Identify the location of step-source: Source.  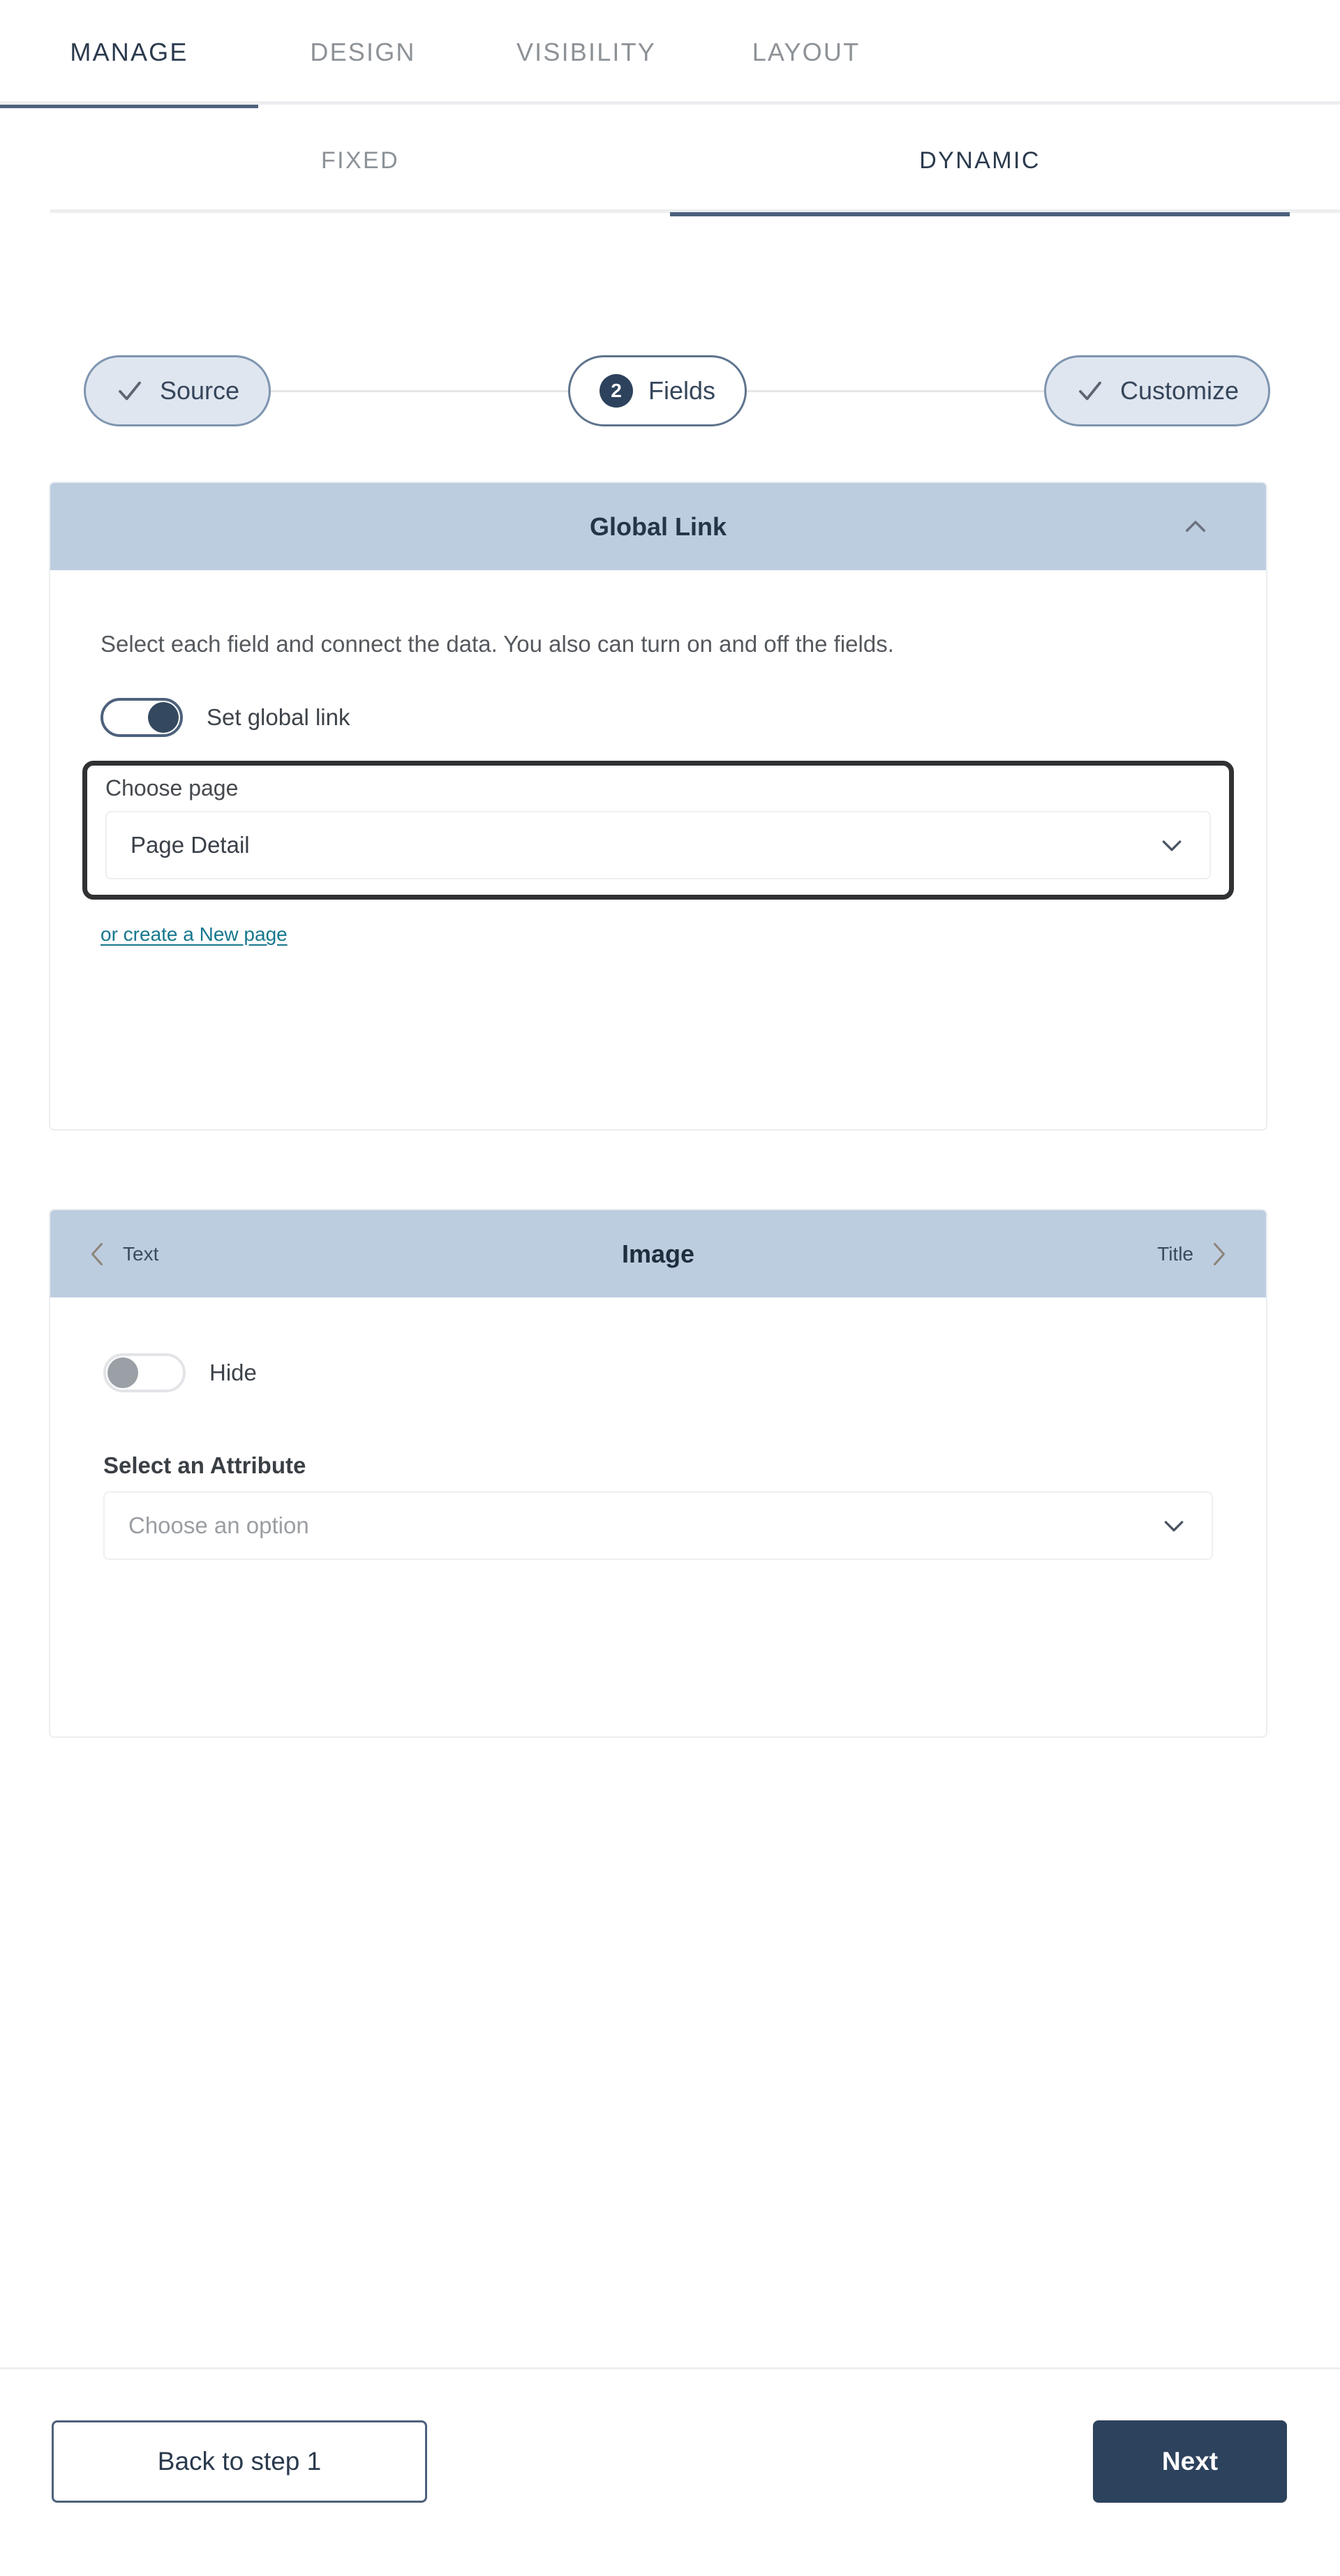
(177, 390).